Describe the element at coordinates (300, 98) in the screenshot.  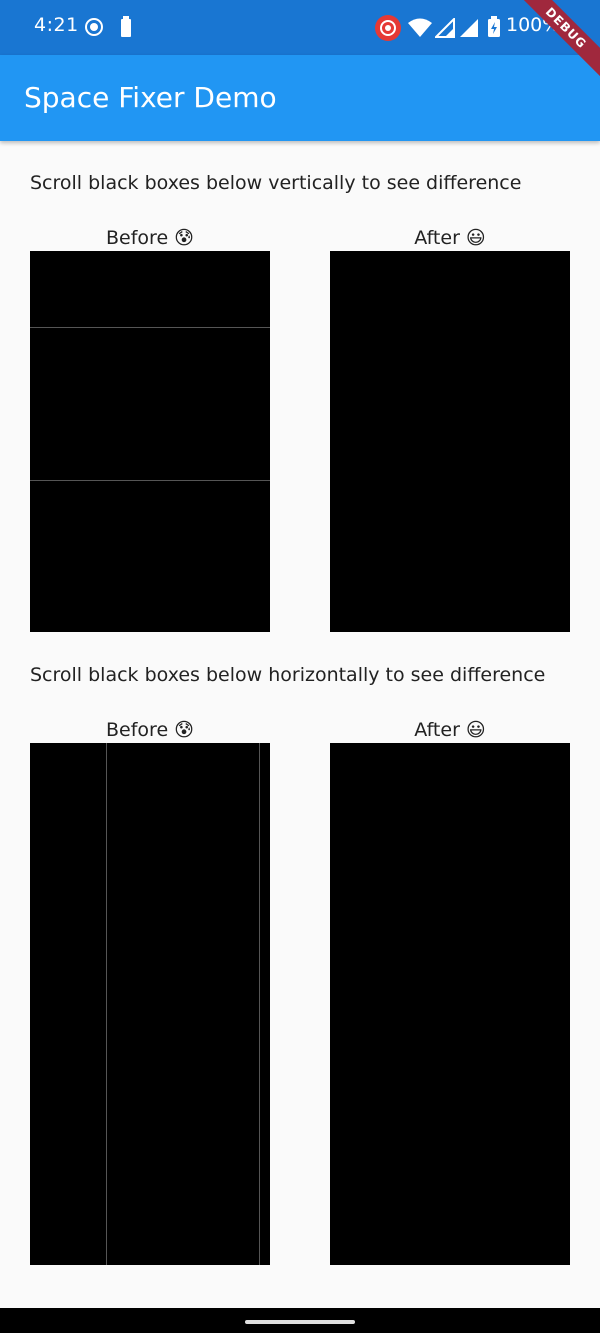
I see `app-bar: Space Fixer Demo` at that location.